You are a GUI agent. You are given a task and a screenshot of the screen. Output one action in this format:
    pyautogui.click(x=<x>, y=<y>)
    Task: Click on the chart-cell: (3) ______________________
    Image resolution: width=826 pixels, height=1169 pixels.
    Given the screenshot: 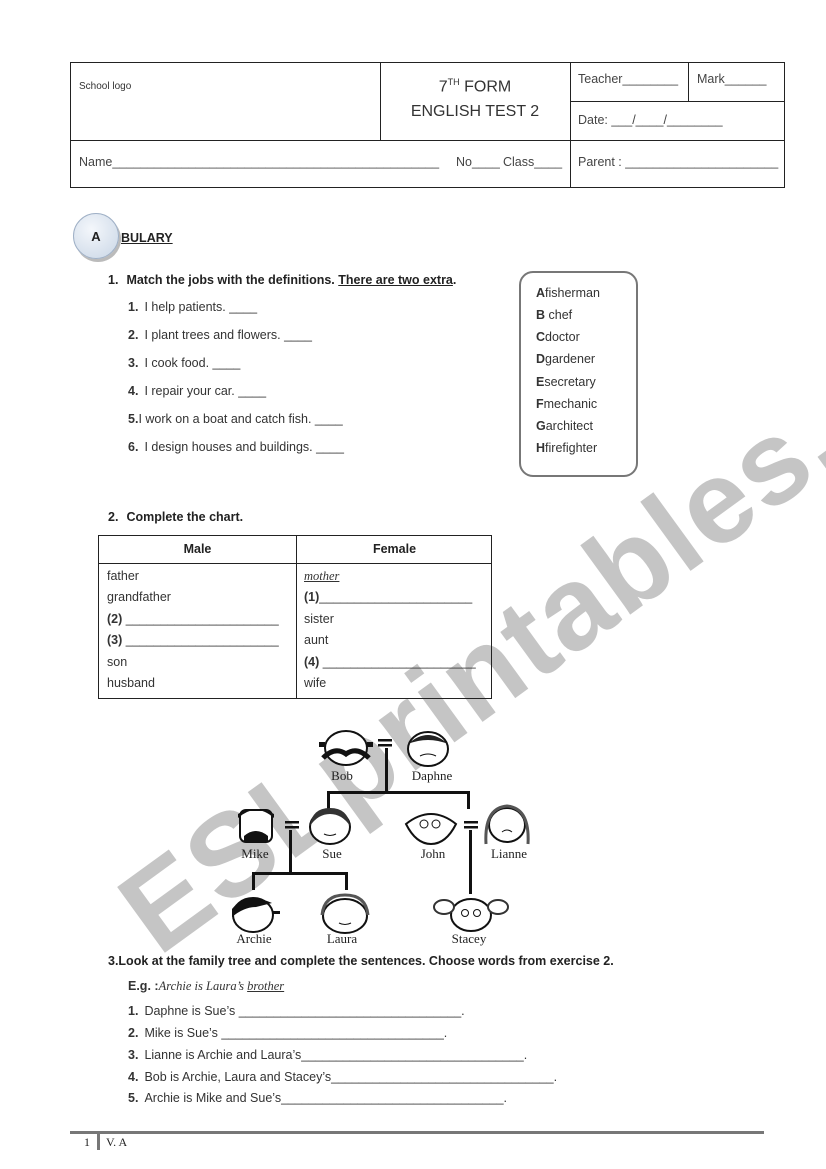 What is the action you would take?
    pyautogui.click(x=193, y=640)
    